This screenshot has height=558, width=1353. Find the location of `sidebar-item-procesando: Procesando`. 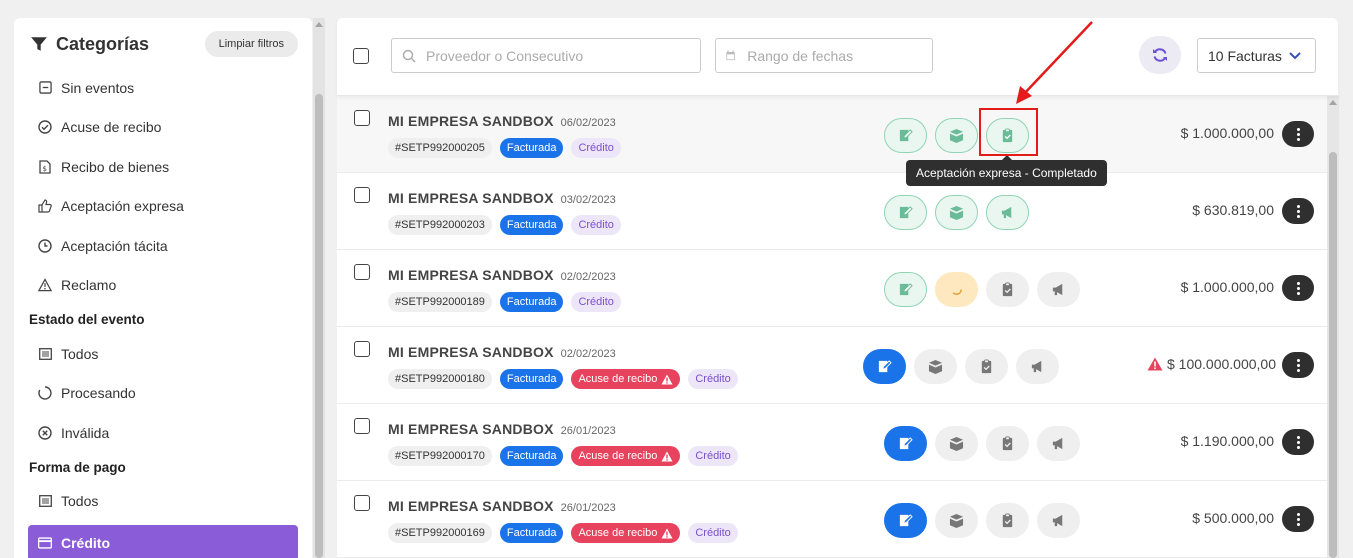

sidebar-item-procesando: Procesando is located at coordinates (163, 394).